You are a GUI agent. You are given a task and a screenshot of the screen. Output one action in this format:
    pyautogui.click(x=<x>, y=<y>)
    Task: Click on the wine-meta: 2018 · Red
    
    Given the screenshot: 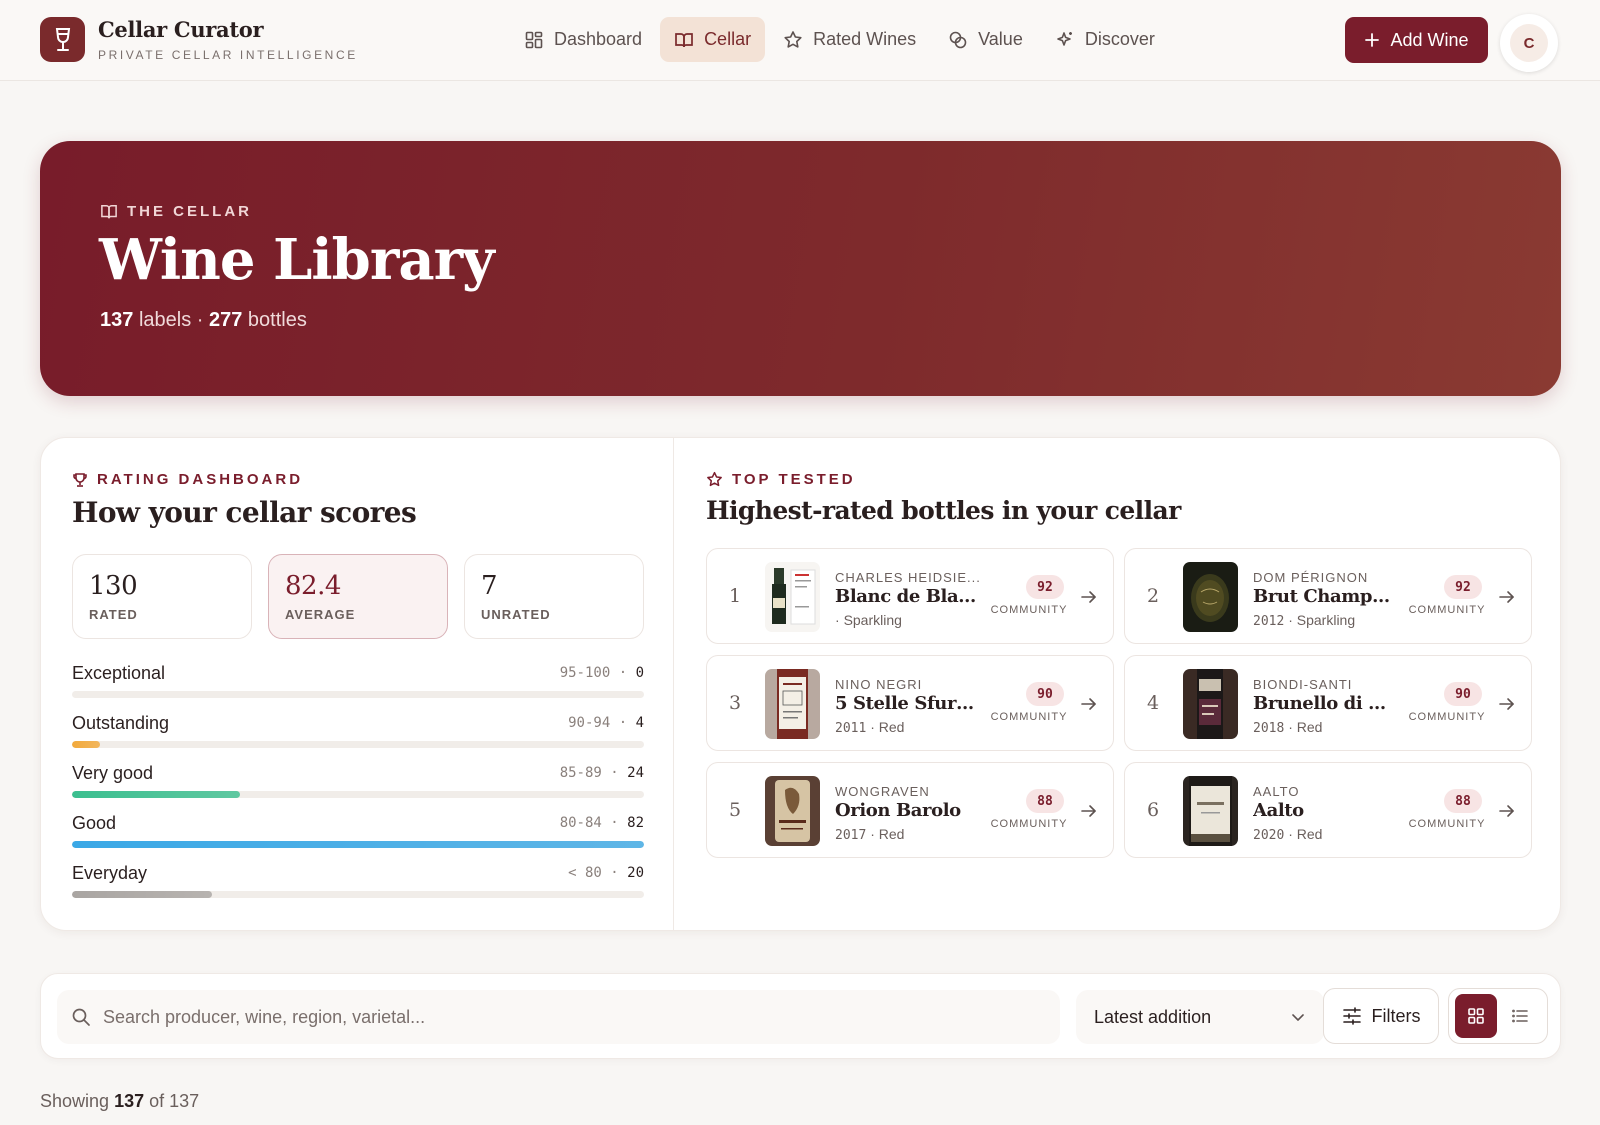 What is the action you would take?
    pyautogui.click(x=1288, y=727)
    